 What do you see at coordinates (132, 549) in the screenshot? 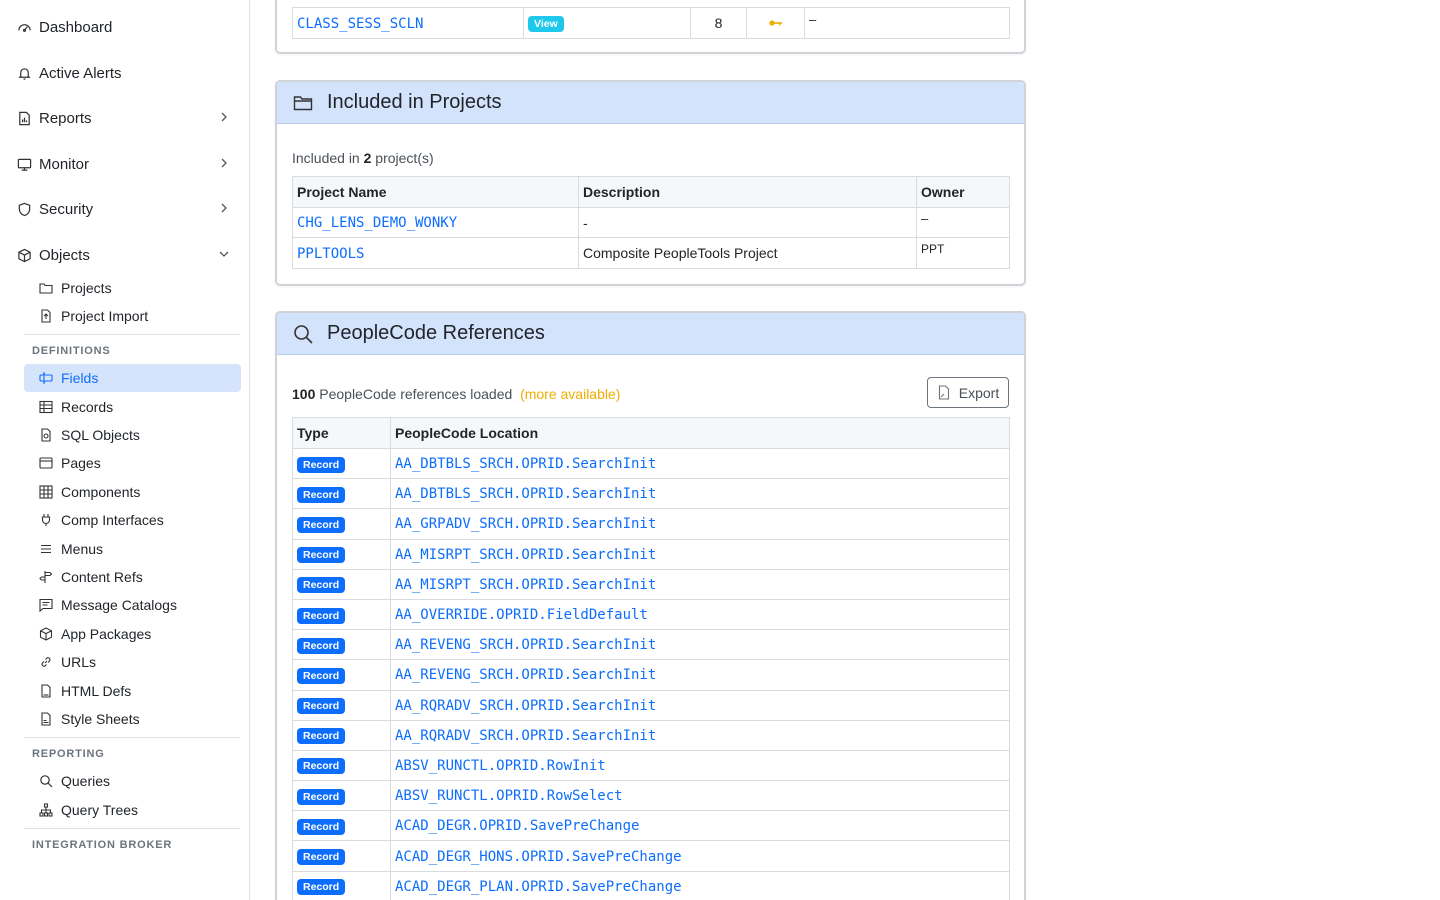
I see `sidebar-item-menus: Menus` at bounding box center [132, 549].